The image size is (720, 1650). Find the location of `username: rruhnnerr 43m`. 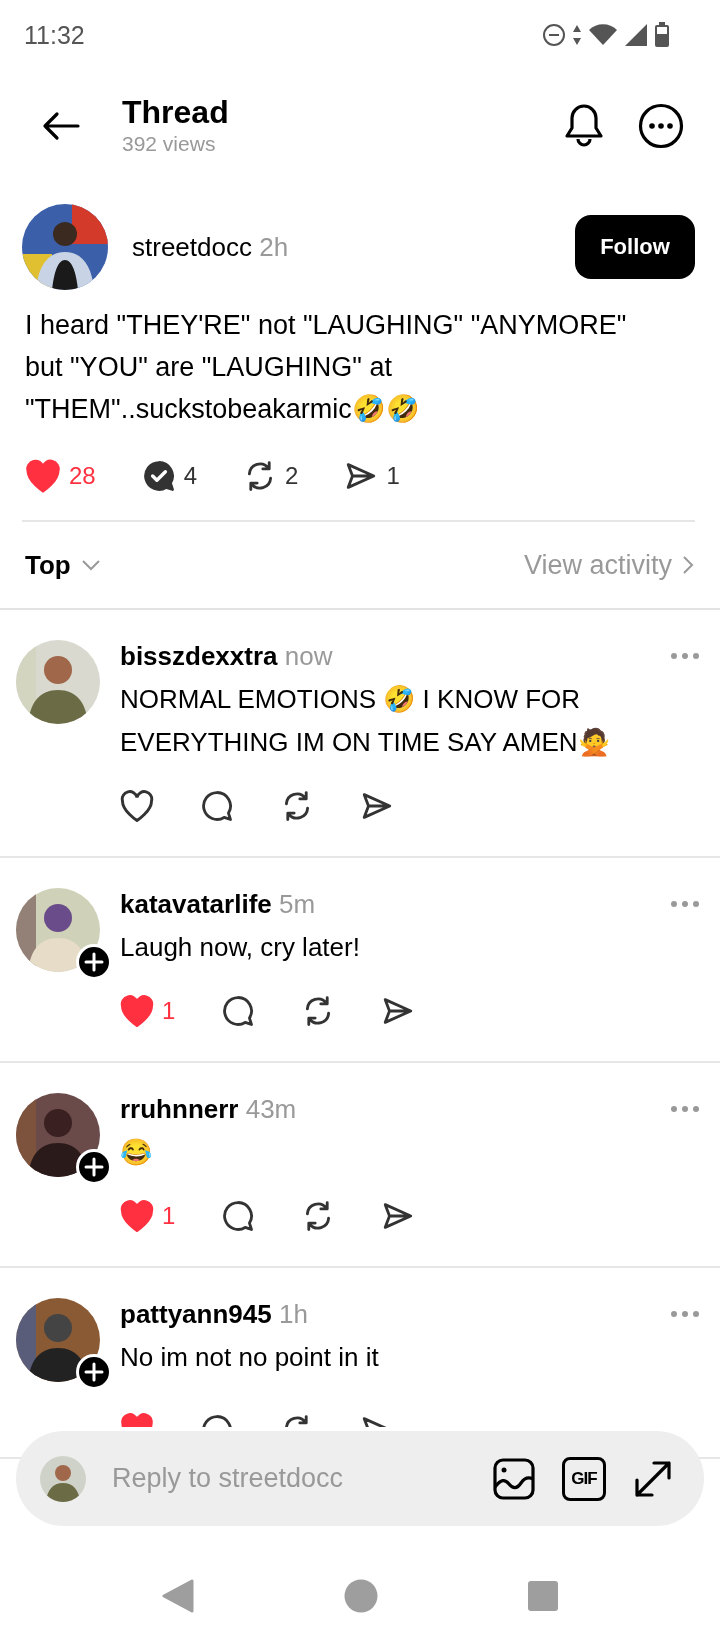

username: rruhnnerr 43m is located at coordinates (208, 1109).